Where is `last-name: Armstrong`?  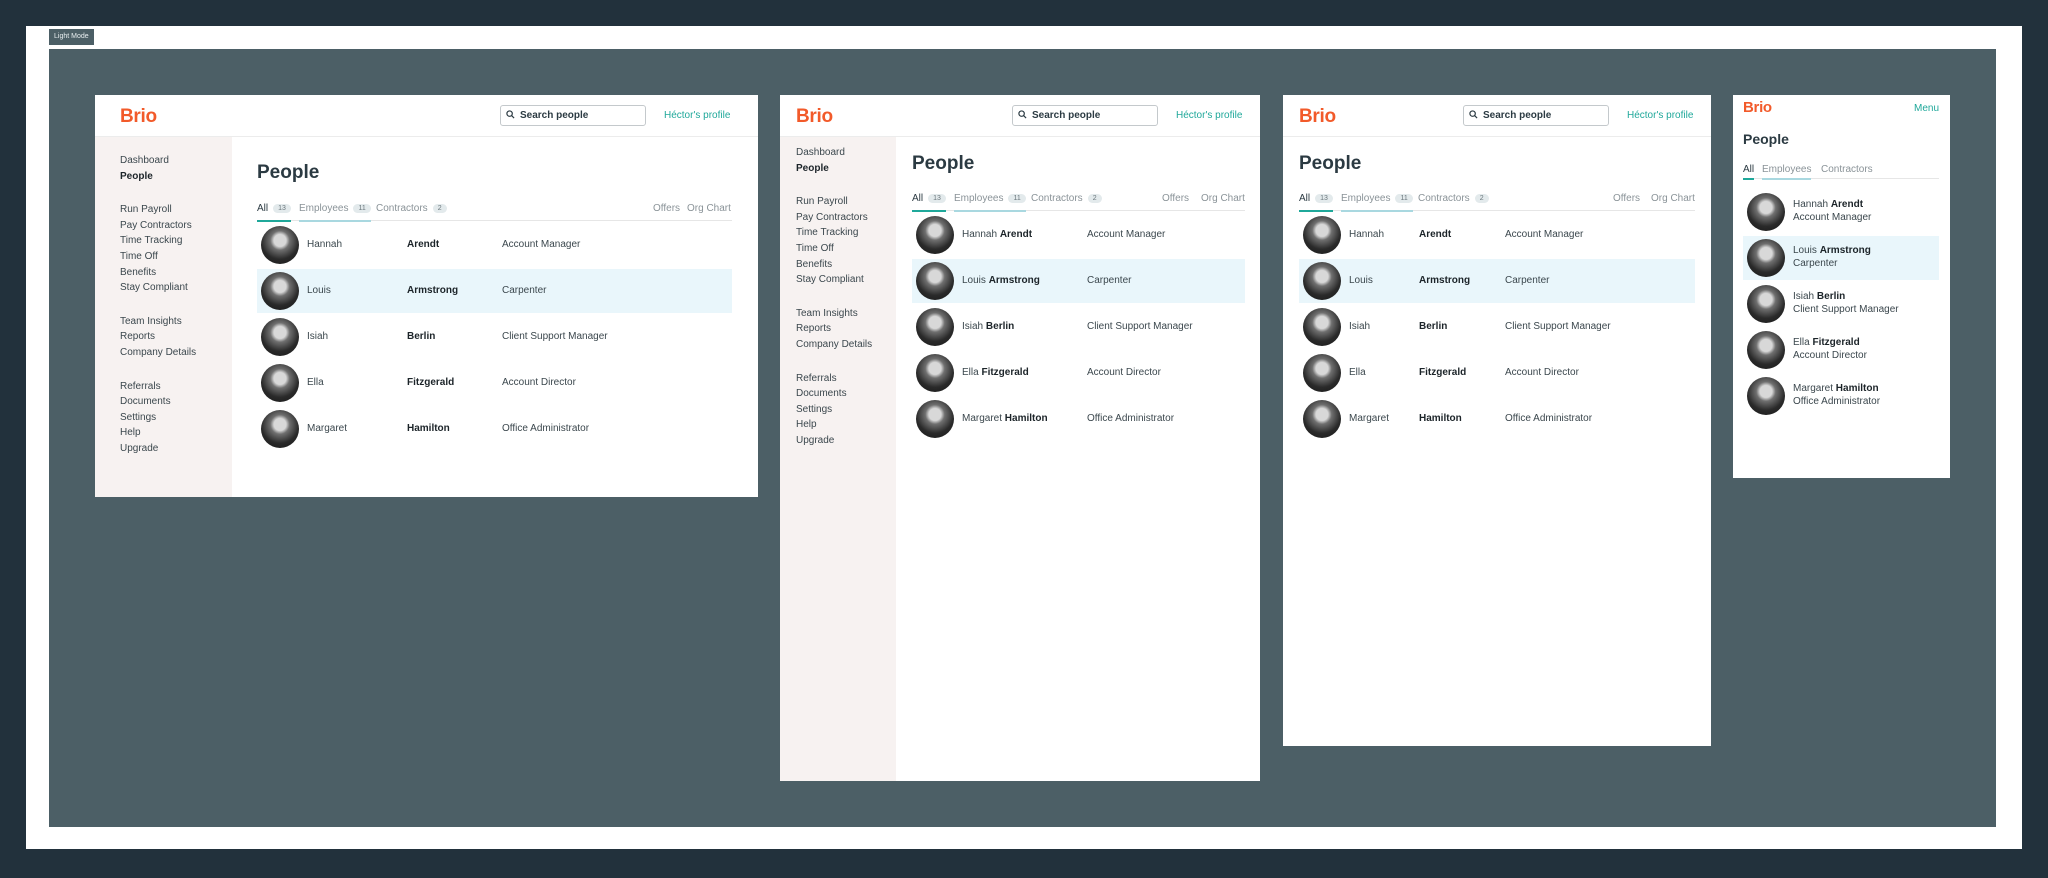
last-name: Armstrong is located at coordinates (433, 290).